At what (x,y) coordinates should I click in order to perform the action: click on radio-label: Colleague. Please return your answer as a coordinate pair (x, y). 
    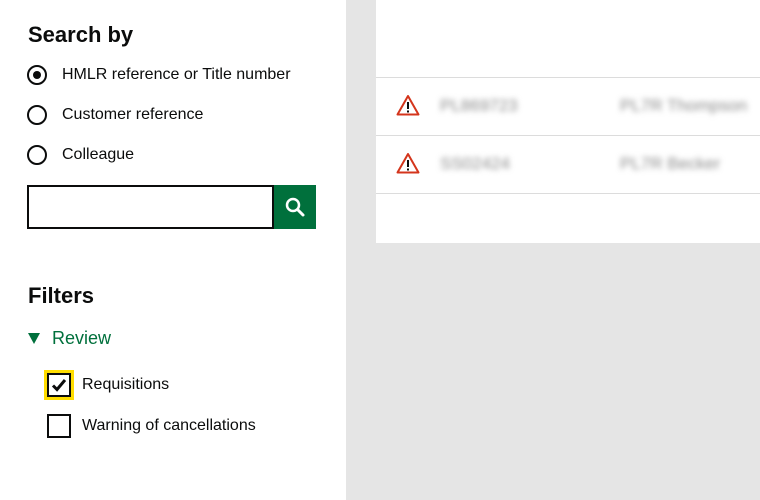
    Looking at the image, I should click on (98, 154).